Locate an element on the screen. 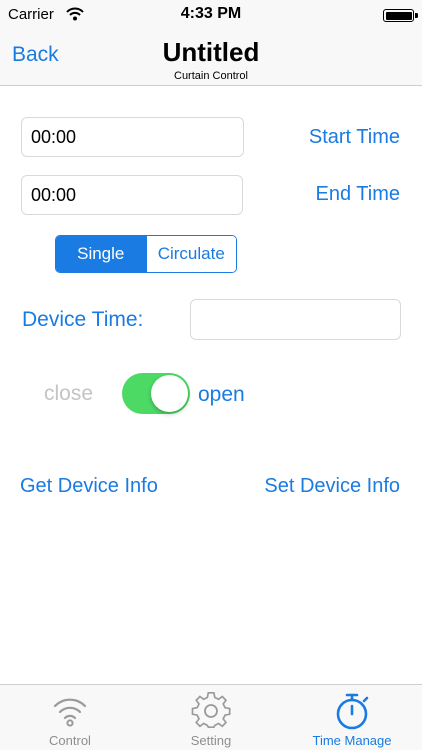 The height and width of the screenshot is (750, 422). switch-knob is located at coordinates (169, 393).